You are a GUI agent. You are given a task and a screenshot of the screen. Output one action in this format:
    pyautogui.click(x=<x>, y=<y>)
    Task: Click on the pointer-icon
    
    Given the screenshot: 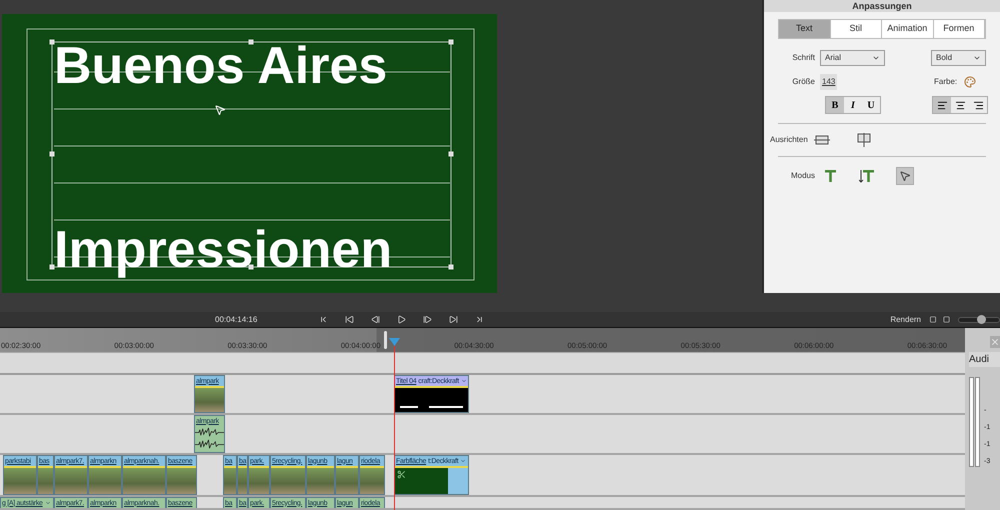 What is the action you would take?
    pyautogui.click(x=905, y=176)
    